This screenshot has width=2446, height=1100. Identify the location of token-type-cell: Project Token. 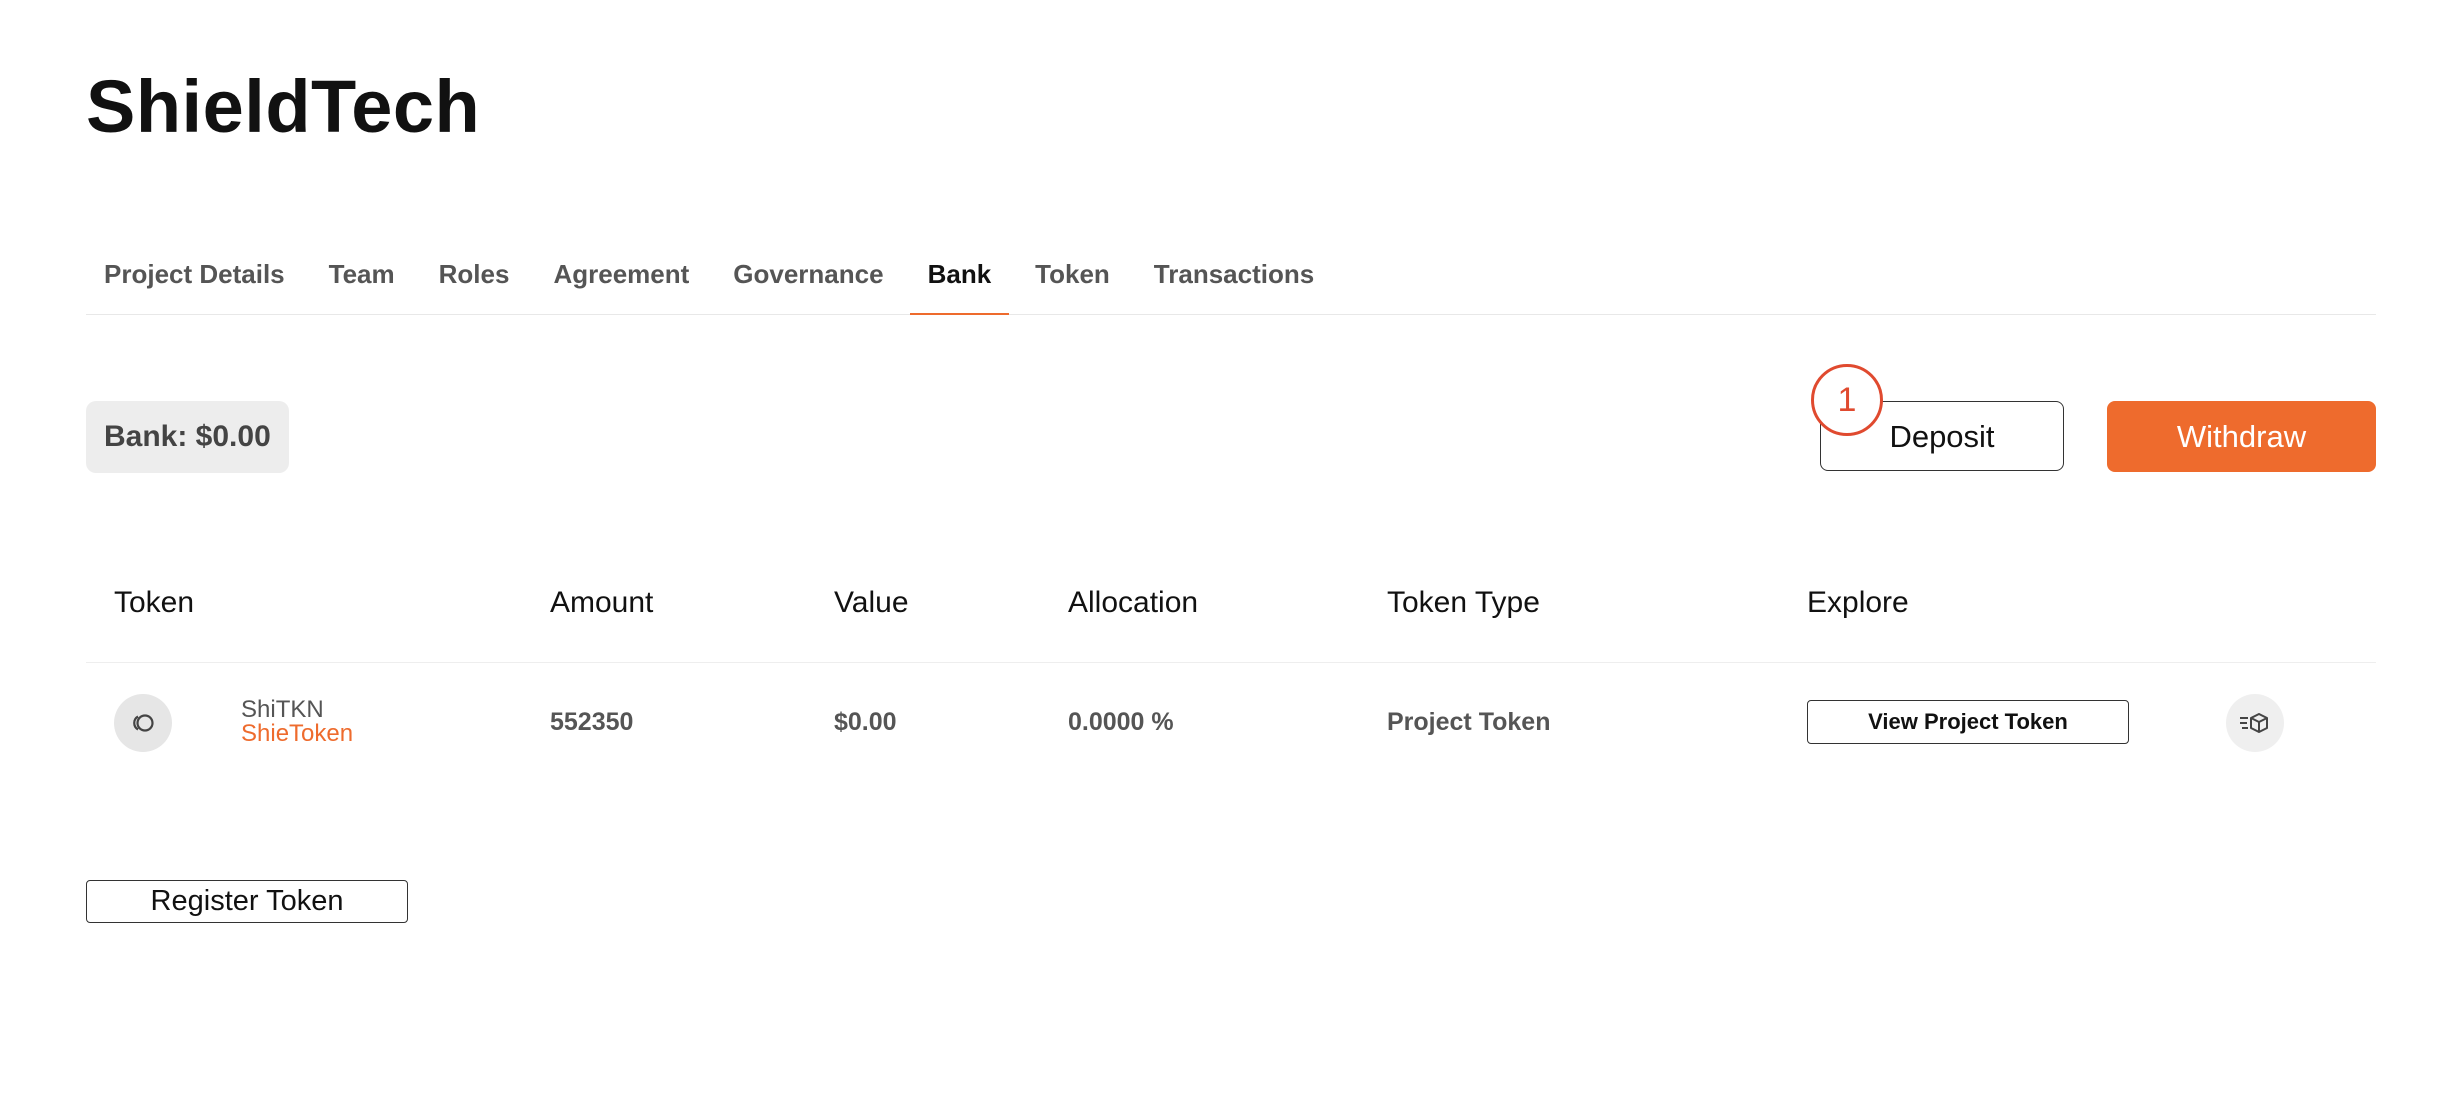
(1469, 722).